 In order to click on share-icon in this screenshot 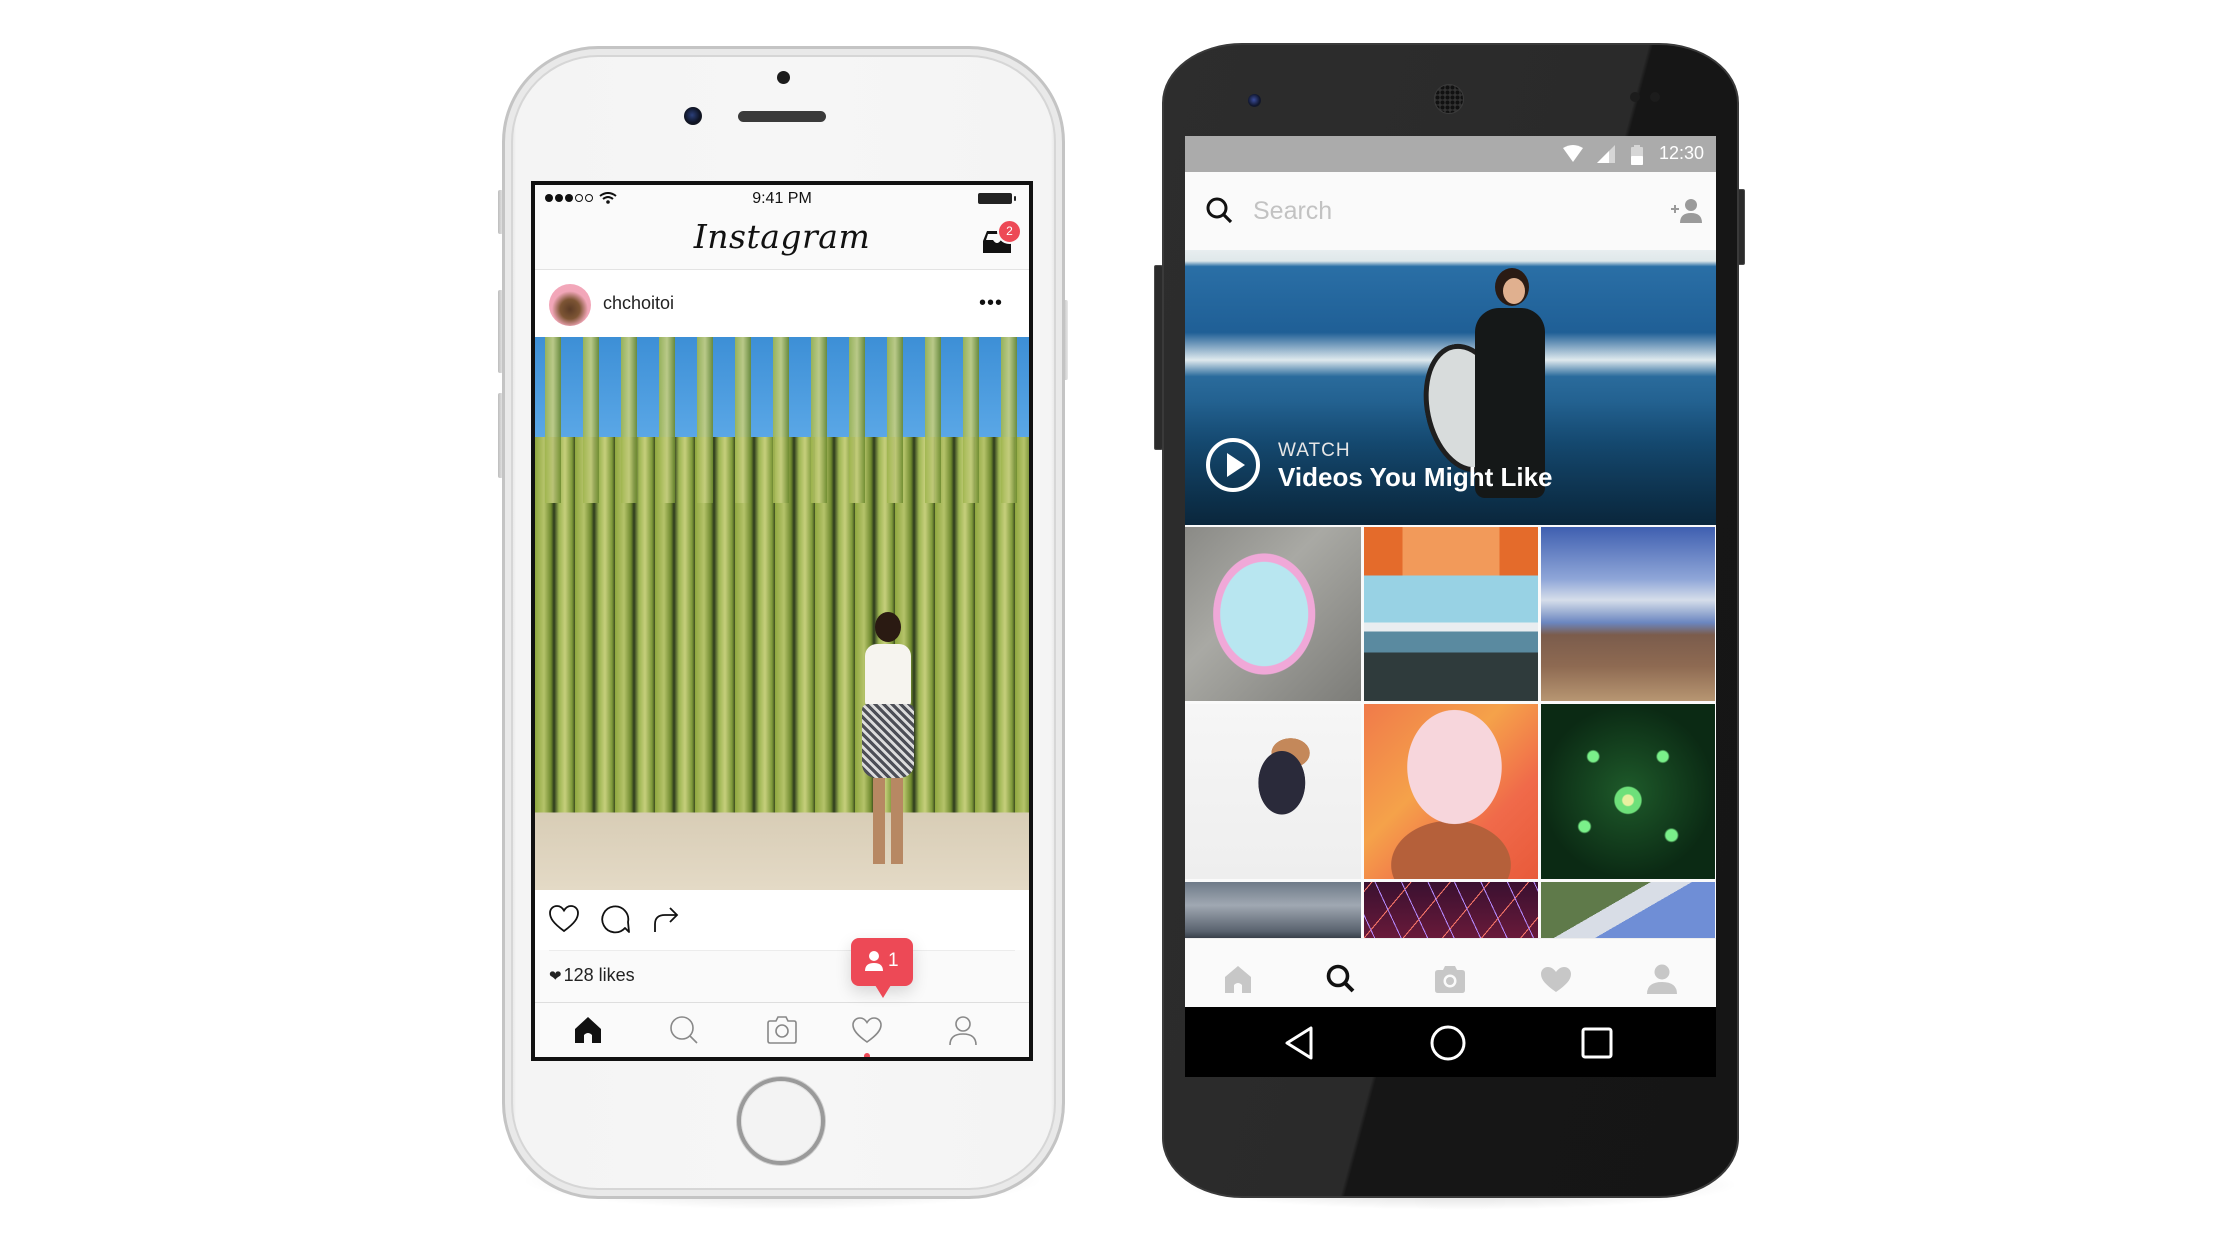, I will do `click(666, 919)`.